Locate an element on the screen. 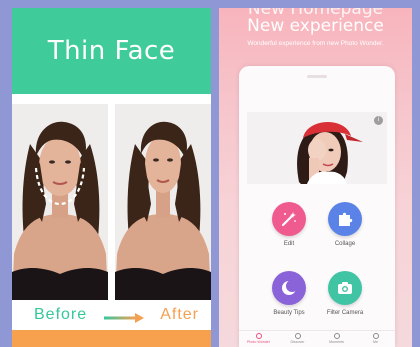  arrow-right-icon is located at coordinates (123, 316).